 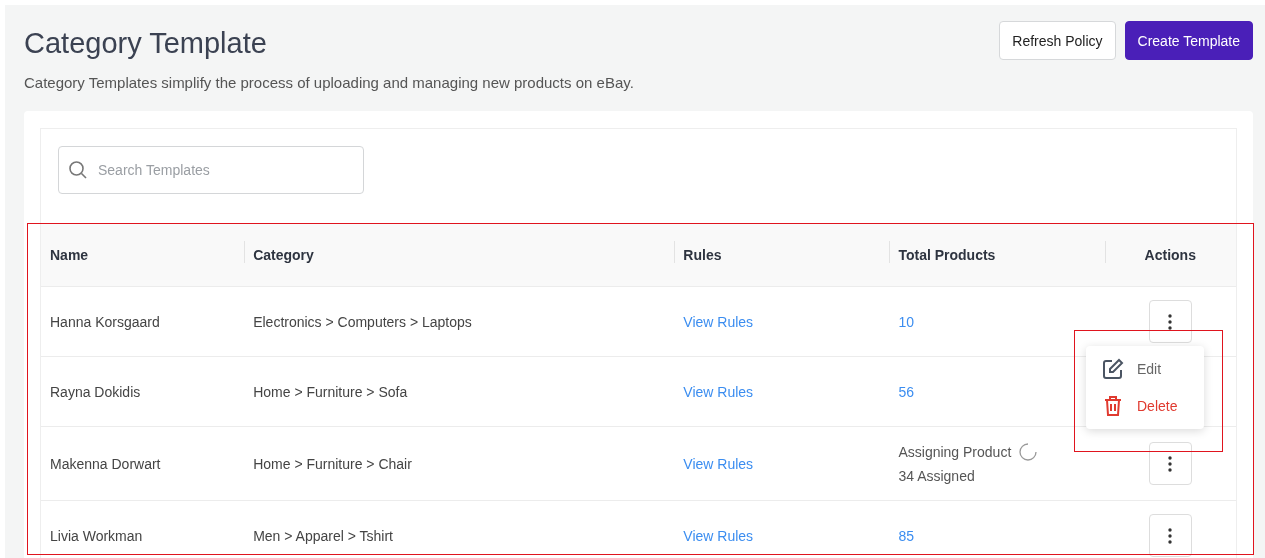 I want to click on page-title: Category Template, so click(x=146, y=43).